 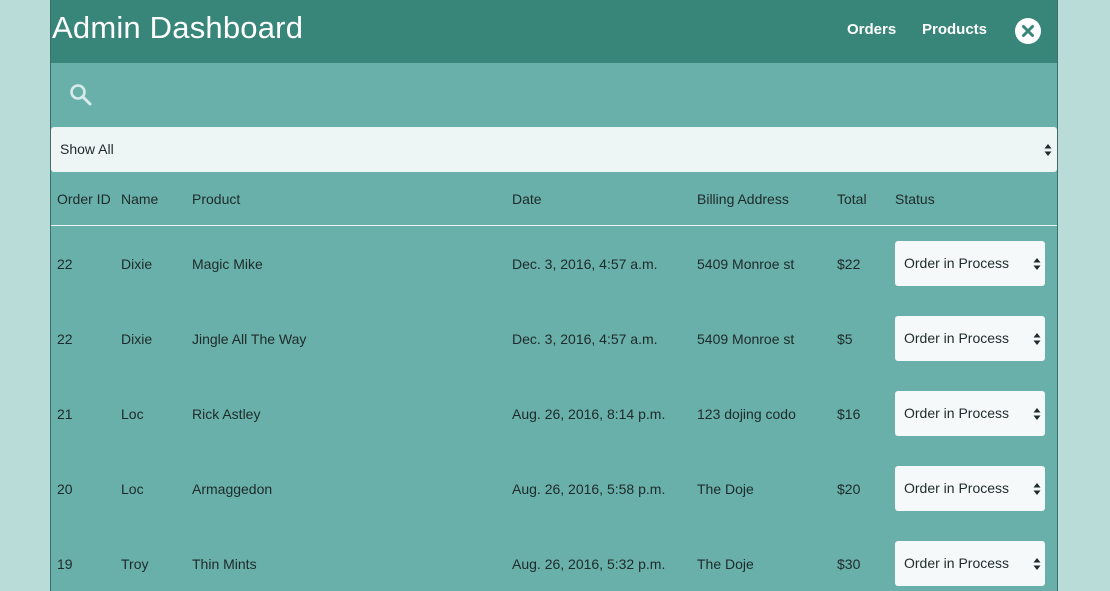 What do you see at coordinates (866, 199) in the screenshot?
I see `col-header-total: Total` at bounding box center [866, 199].